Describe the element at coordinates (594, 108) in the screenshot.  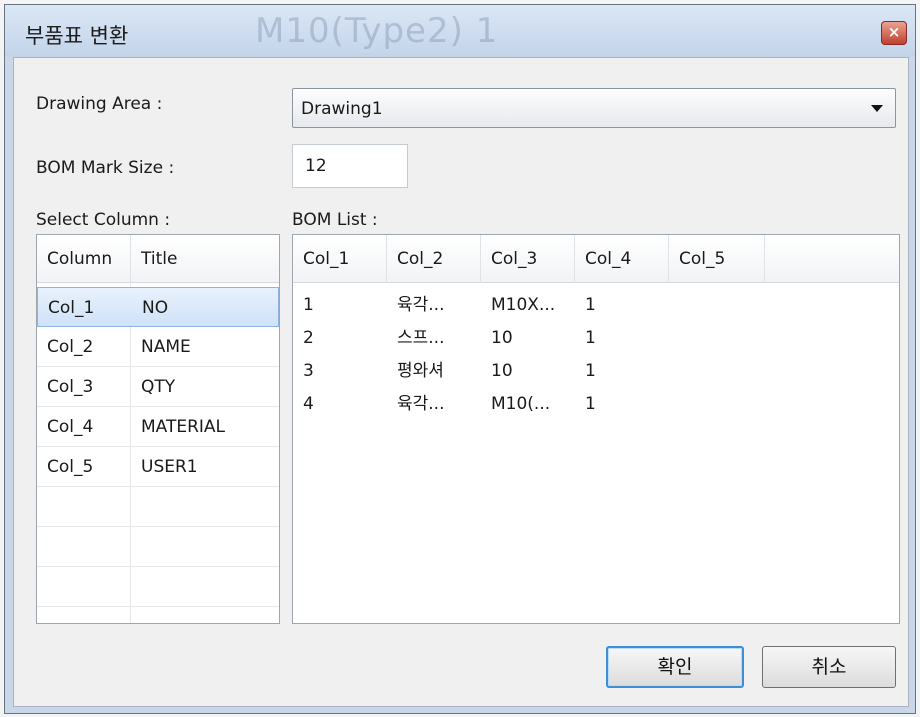
I see `drawing-area-dropdown: Drawing1` at that location.